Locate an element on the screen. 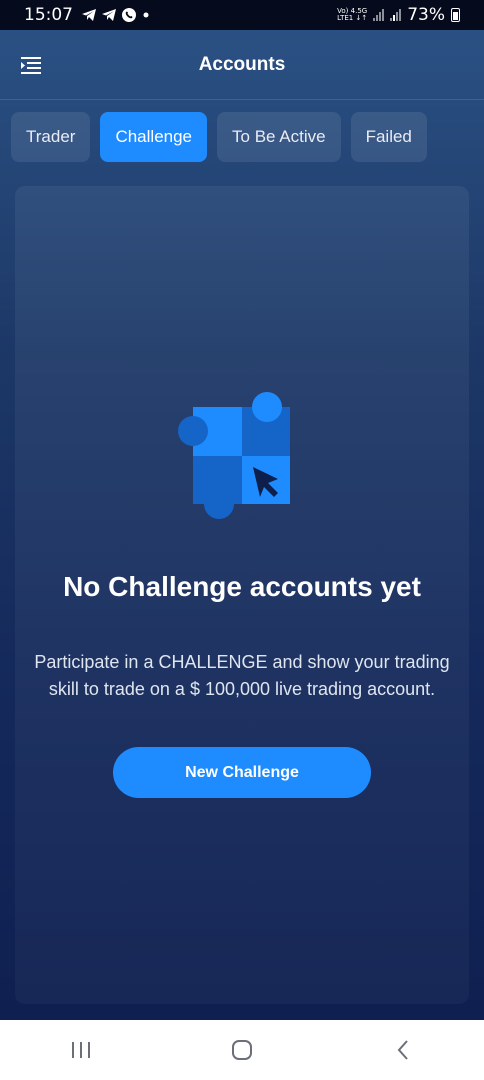 The width and height of the screenshot is (484, 1080). back-icon is located at coordinates (403, 1050).